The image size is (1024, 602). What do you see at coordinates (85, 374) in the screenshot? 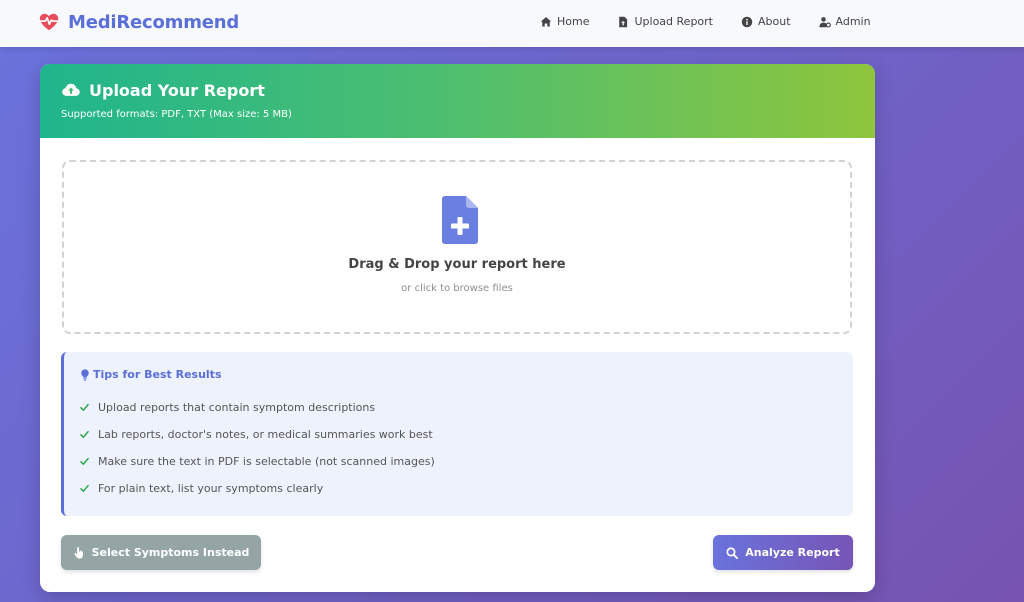
I see `lightbulb-icon` at bounding box center [85, 374].